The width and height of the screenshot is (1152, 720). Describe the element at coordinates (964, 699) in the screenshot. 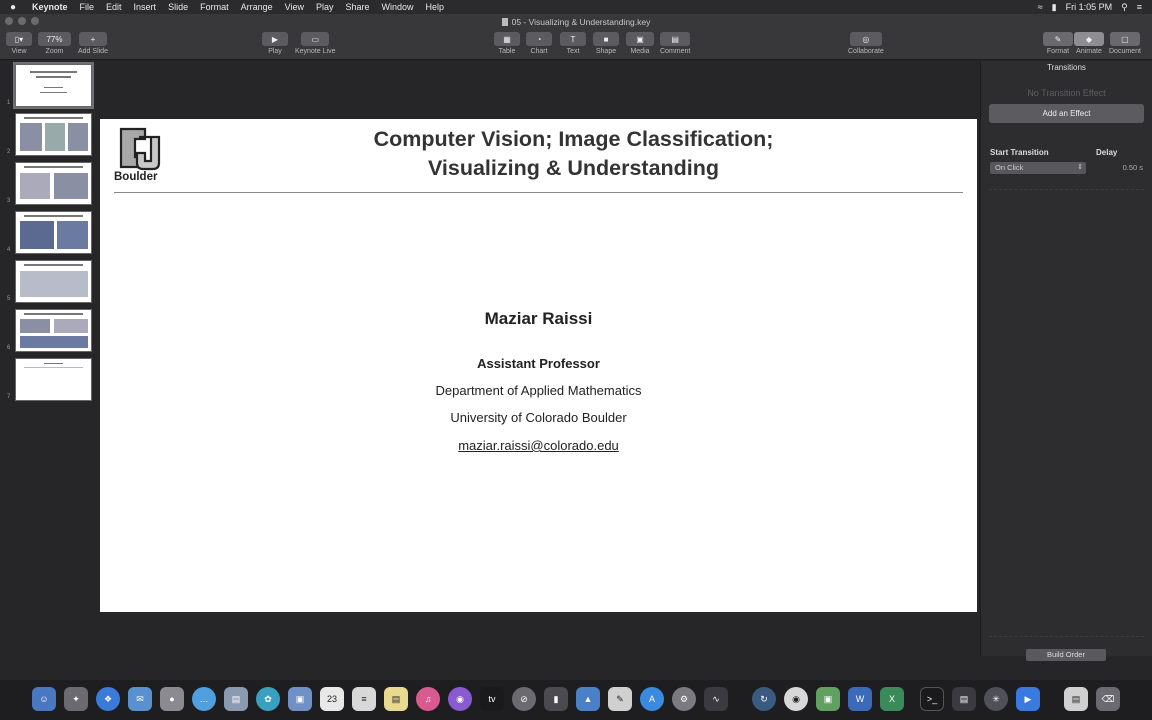

I see `console-icon: ▤` at that location.